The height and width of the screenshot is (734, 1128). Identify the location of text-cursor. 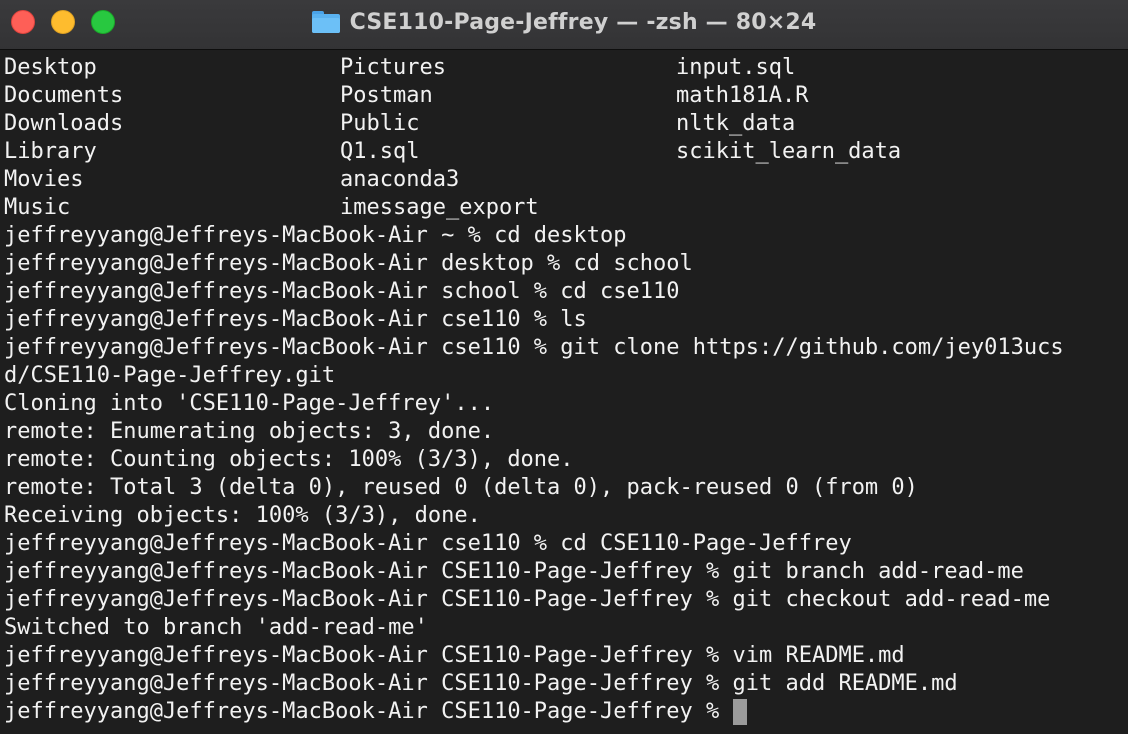
(740, 712).